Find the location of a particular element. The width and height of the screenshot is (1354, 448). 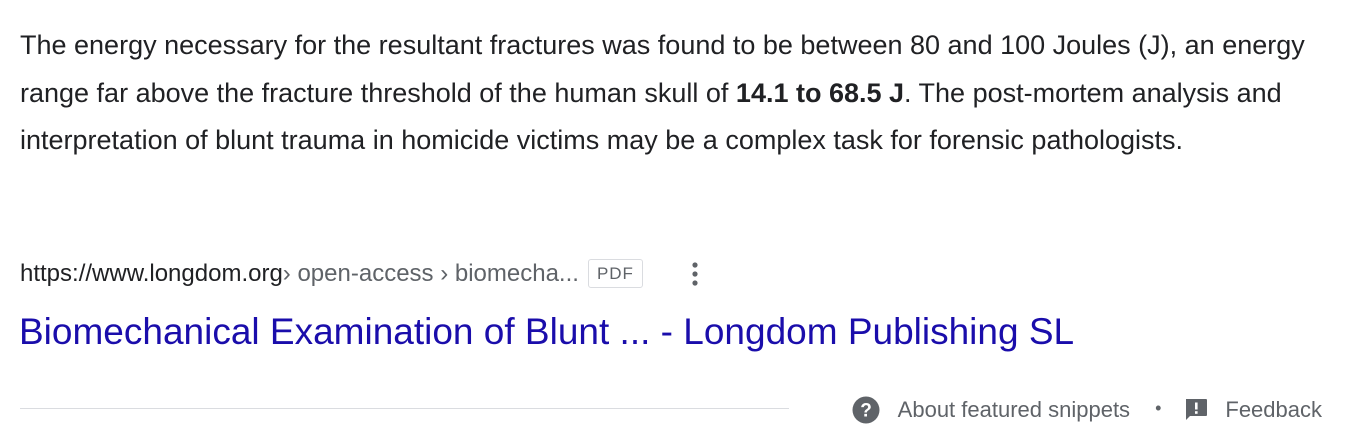

about-featured-snippets-link: ? About featured snippets is located at coordinates (991, 410).